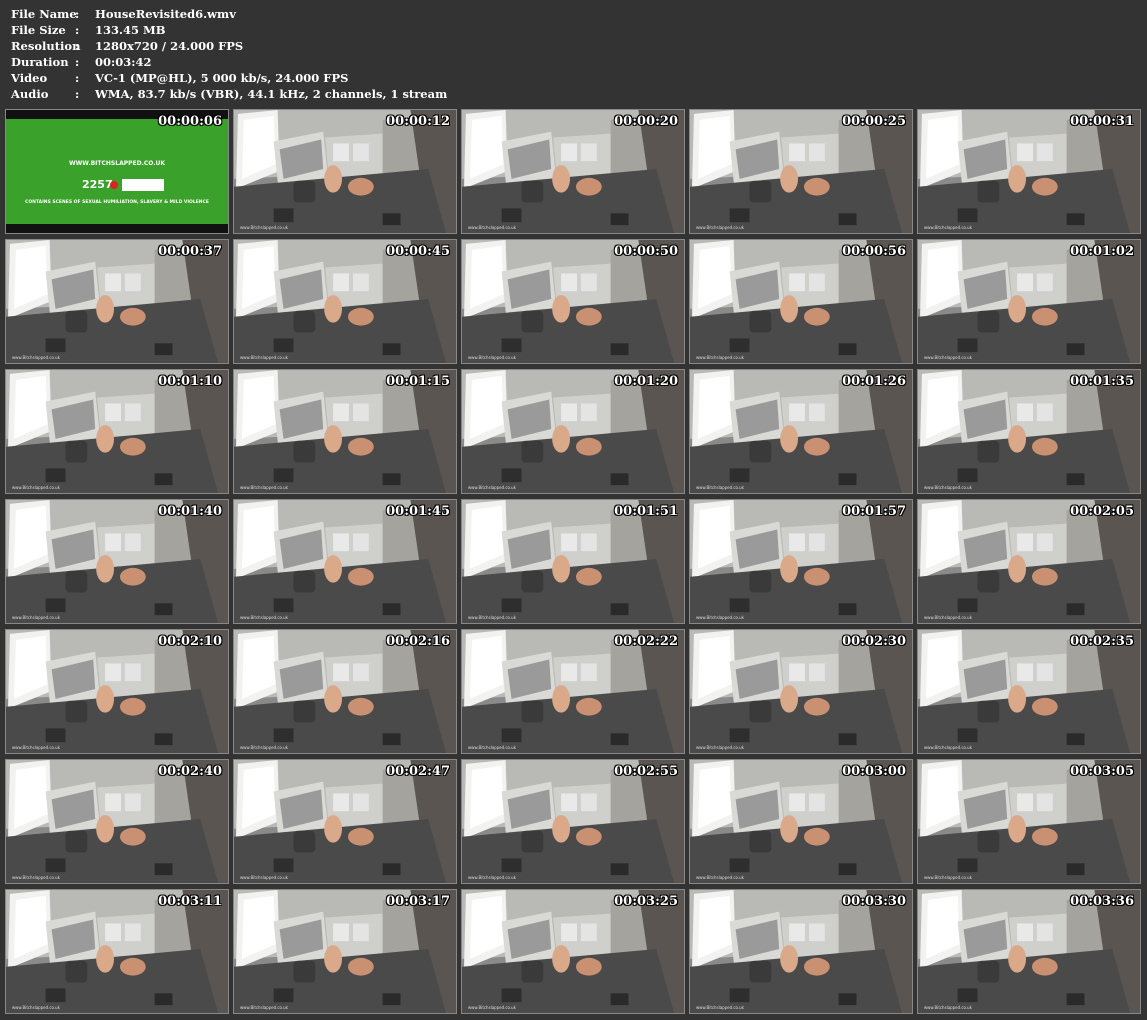 The image size is (1147, 1020). Describe the element at coordinates (40, 62) in the screenshot. I see `info-label: Duration` at that location.